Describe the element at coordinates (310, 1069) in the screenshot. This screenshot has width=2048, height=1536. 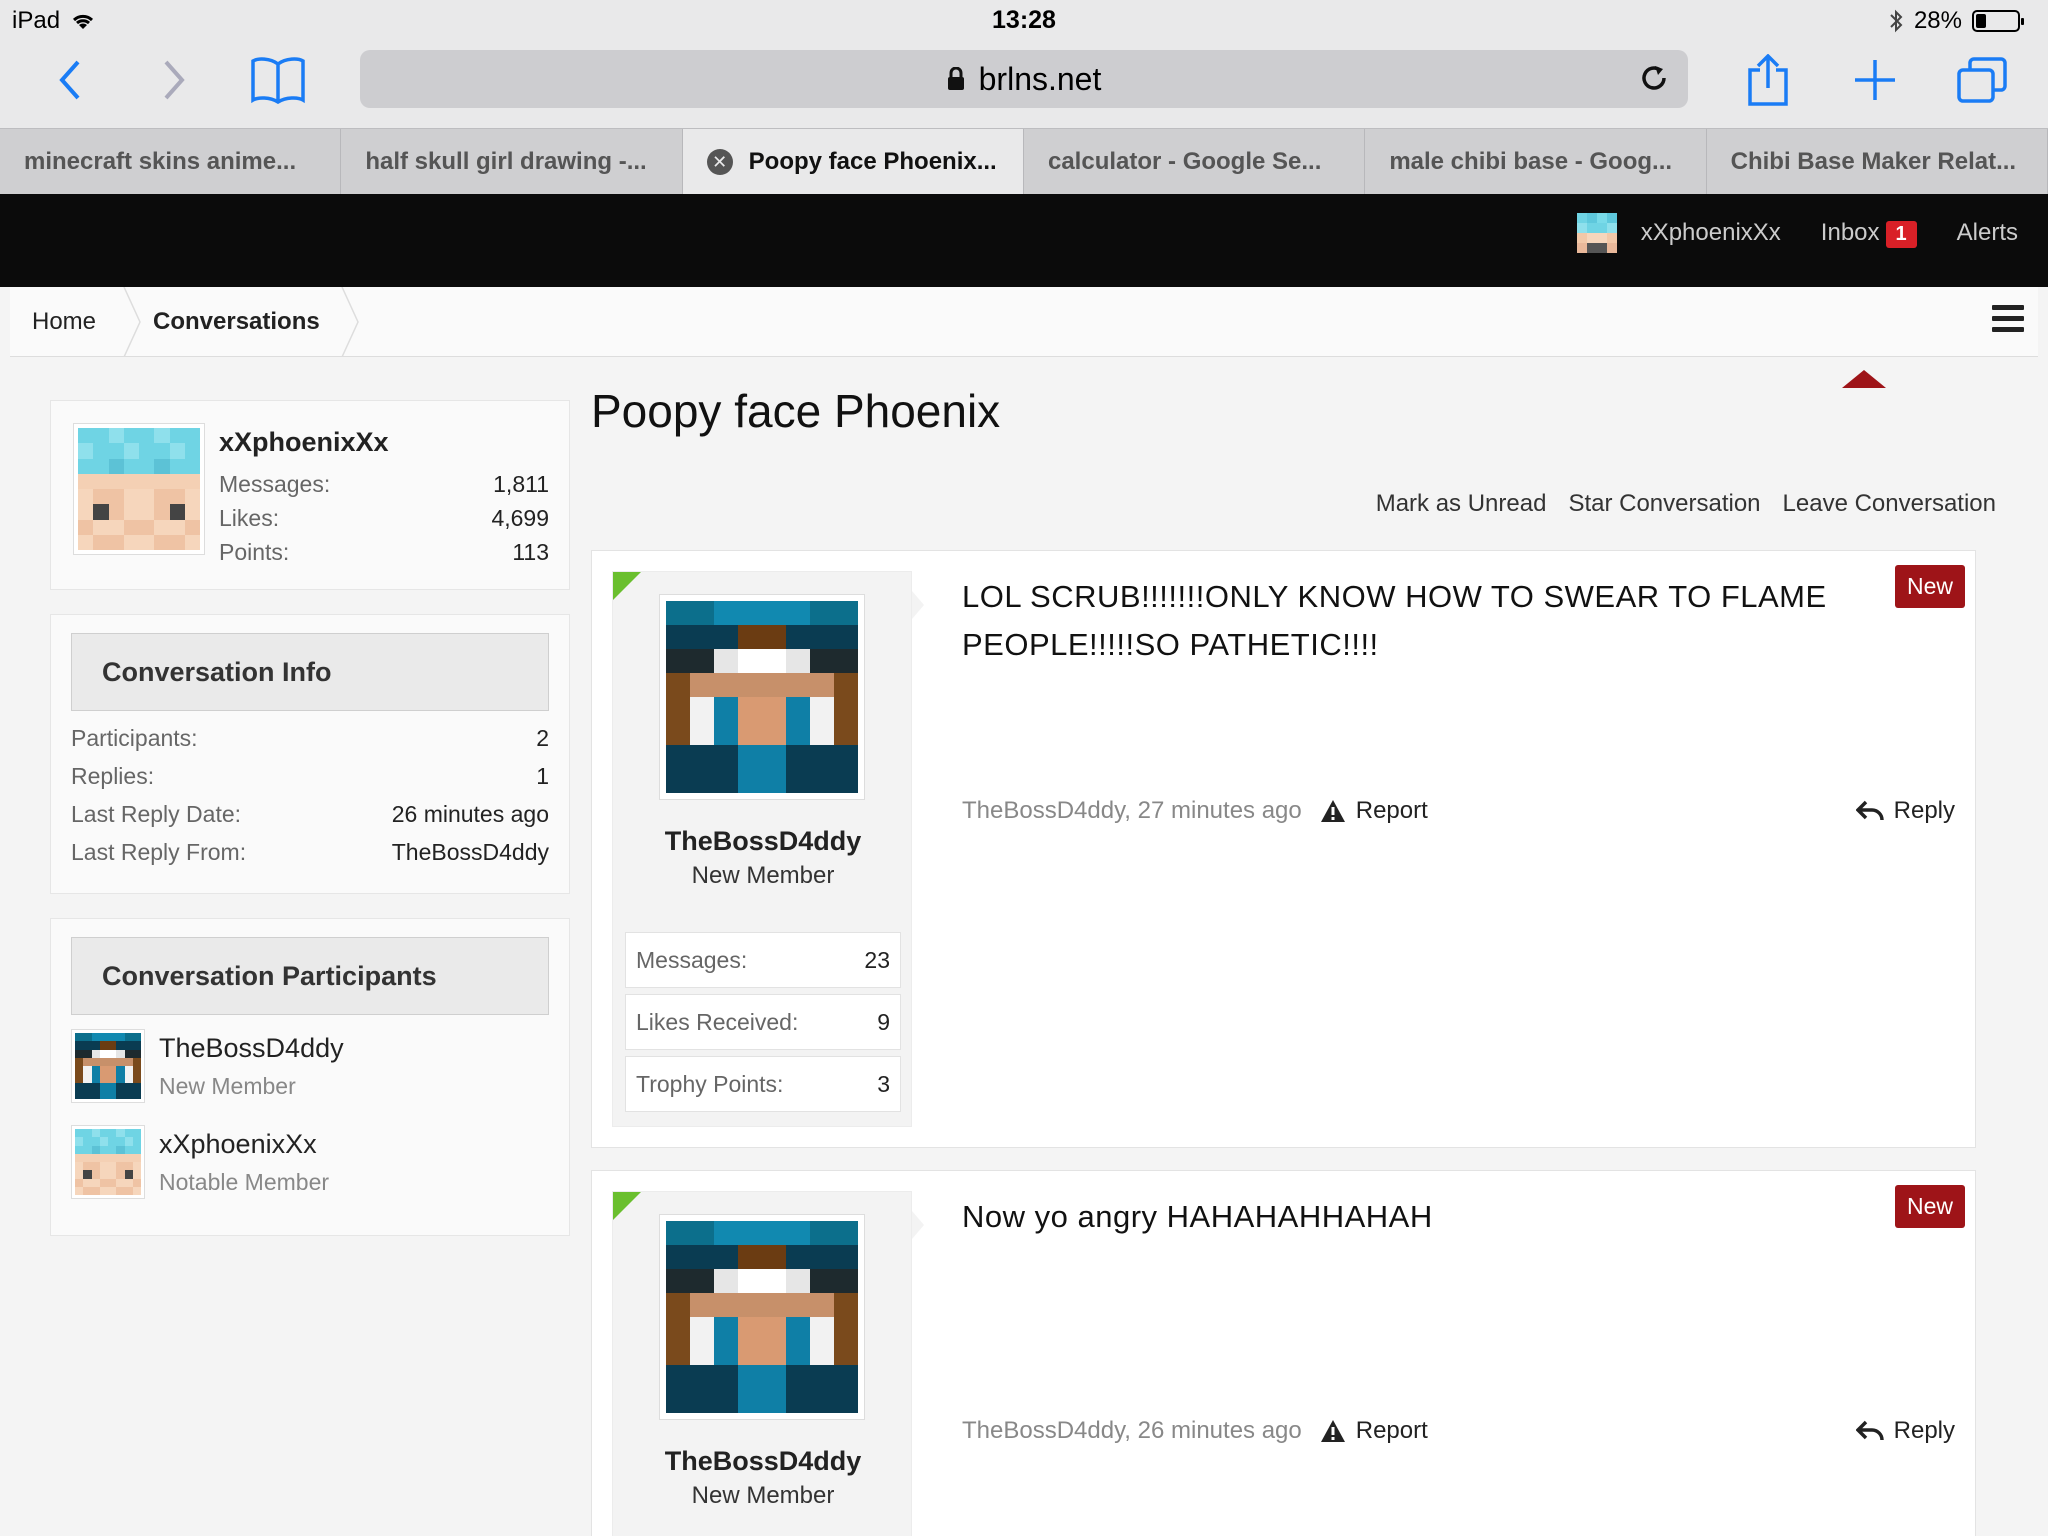
I see `participant-item: TheBossD4ddy New Member` at that location.